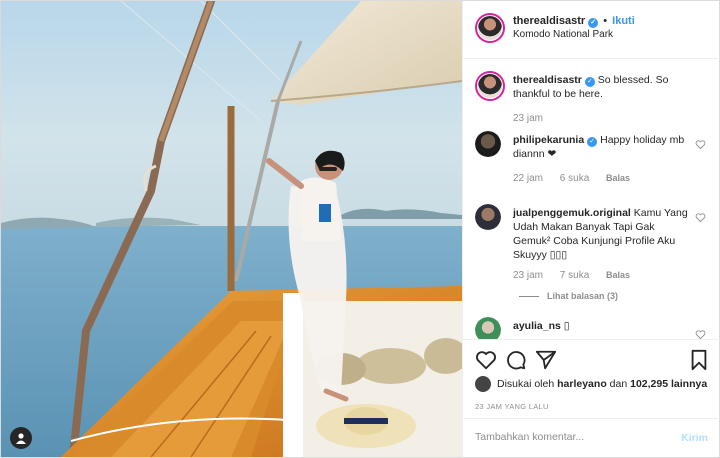 This screenshot has width=720, height=458. I want to click on comment-icon, so click(516, 360).